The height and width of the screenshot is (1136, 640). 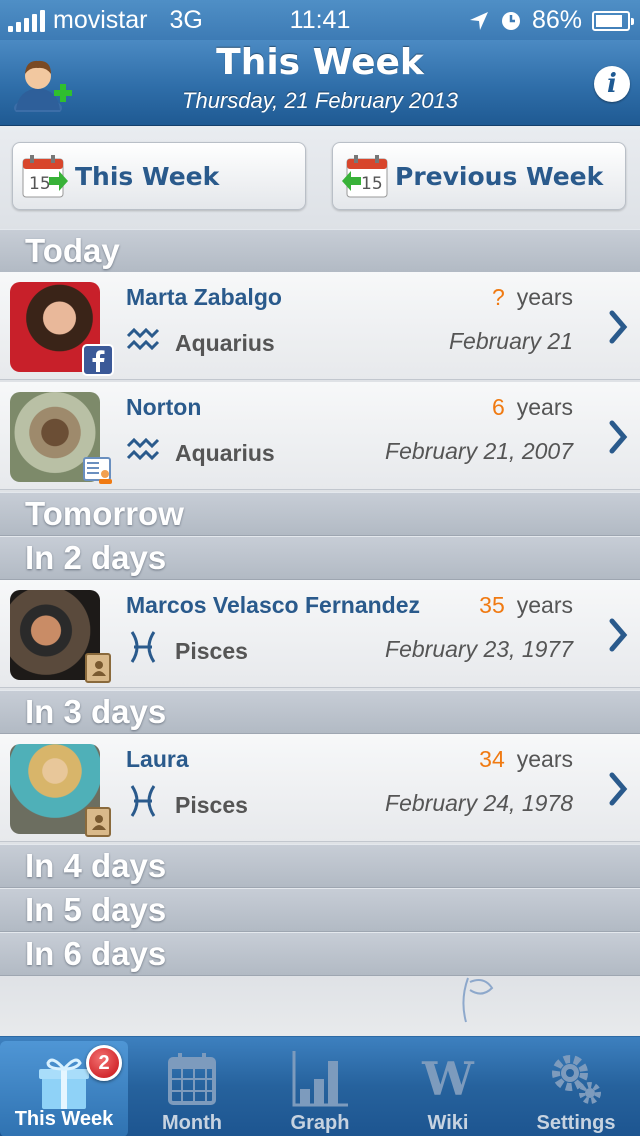 I want to click on info-button: i, so click(x=612, y=84).